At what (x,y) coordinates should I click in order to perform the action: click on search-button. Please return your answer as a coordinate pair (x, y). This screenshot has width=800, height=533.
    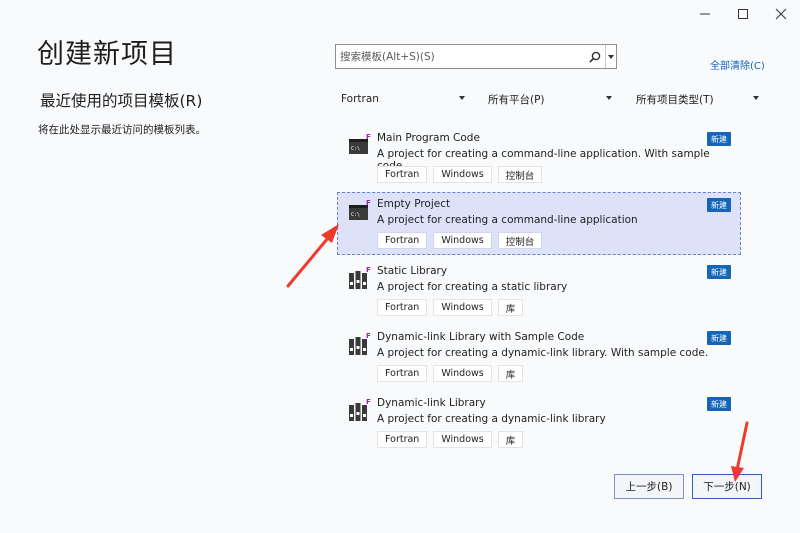
    Looking at the image, I should click on (595, 56).